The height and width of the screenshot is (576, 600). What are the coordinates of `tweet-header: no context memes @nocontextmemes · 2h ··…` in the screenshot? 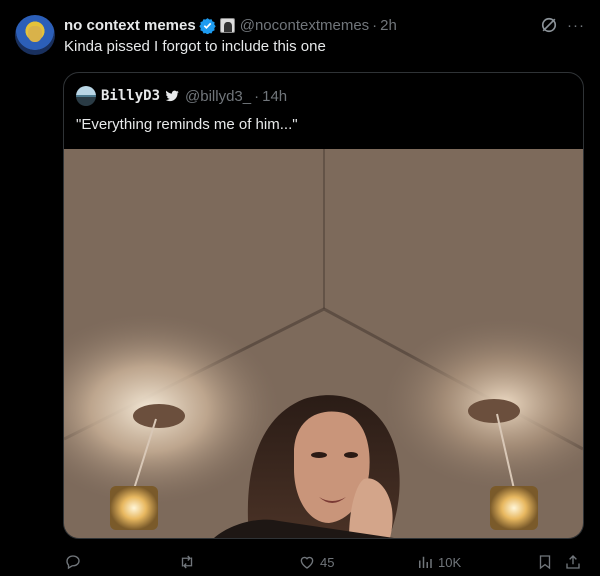 It's located at (324, 25).